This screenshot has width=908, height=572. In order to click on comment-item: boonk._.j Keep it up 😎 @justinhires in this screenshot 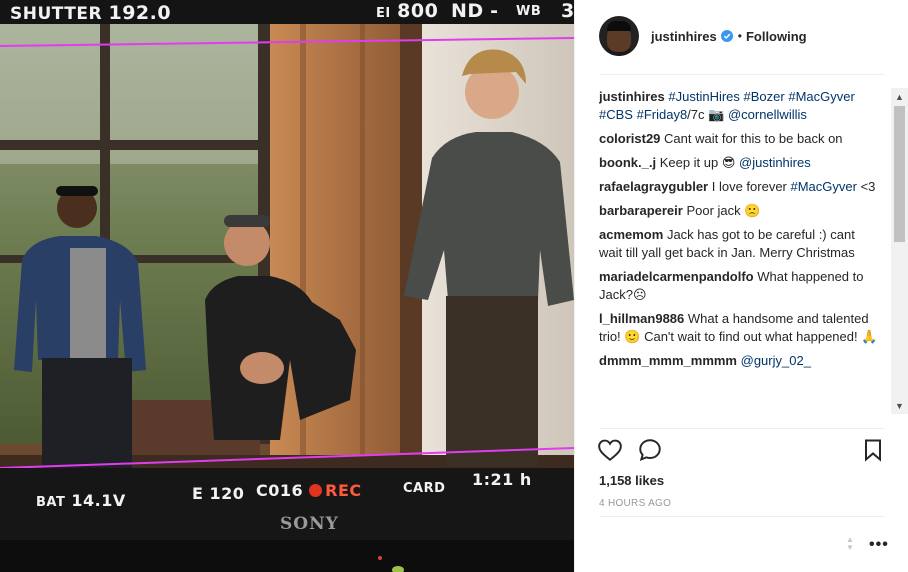, I will do `click(740, 163)`.